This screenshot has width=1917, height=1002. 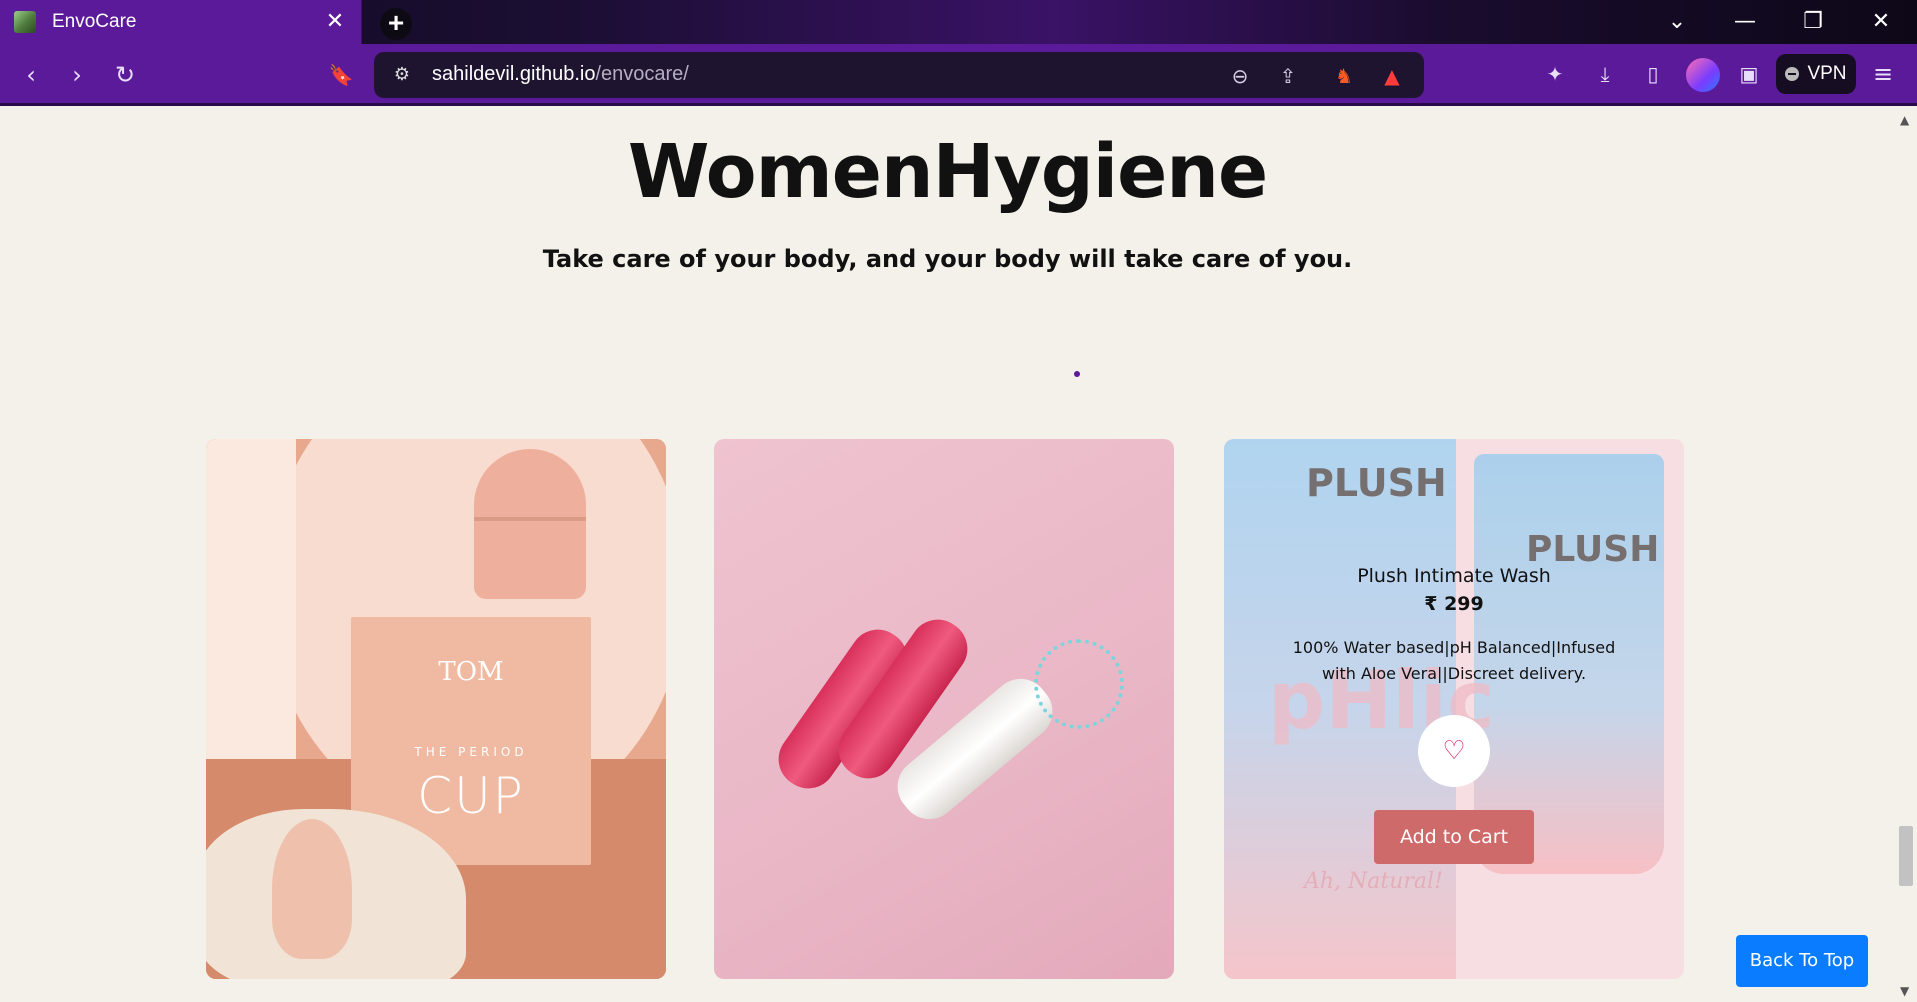 What do you see at coordinates (947, 172) in the screenshot?
I see `section-title: WomenHygiene` at bounding box center [947, 172].